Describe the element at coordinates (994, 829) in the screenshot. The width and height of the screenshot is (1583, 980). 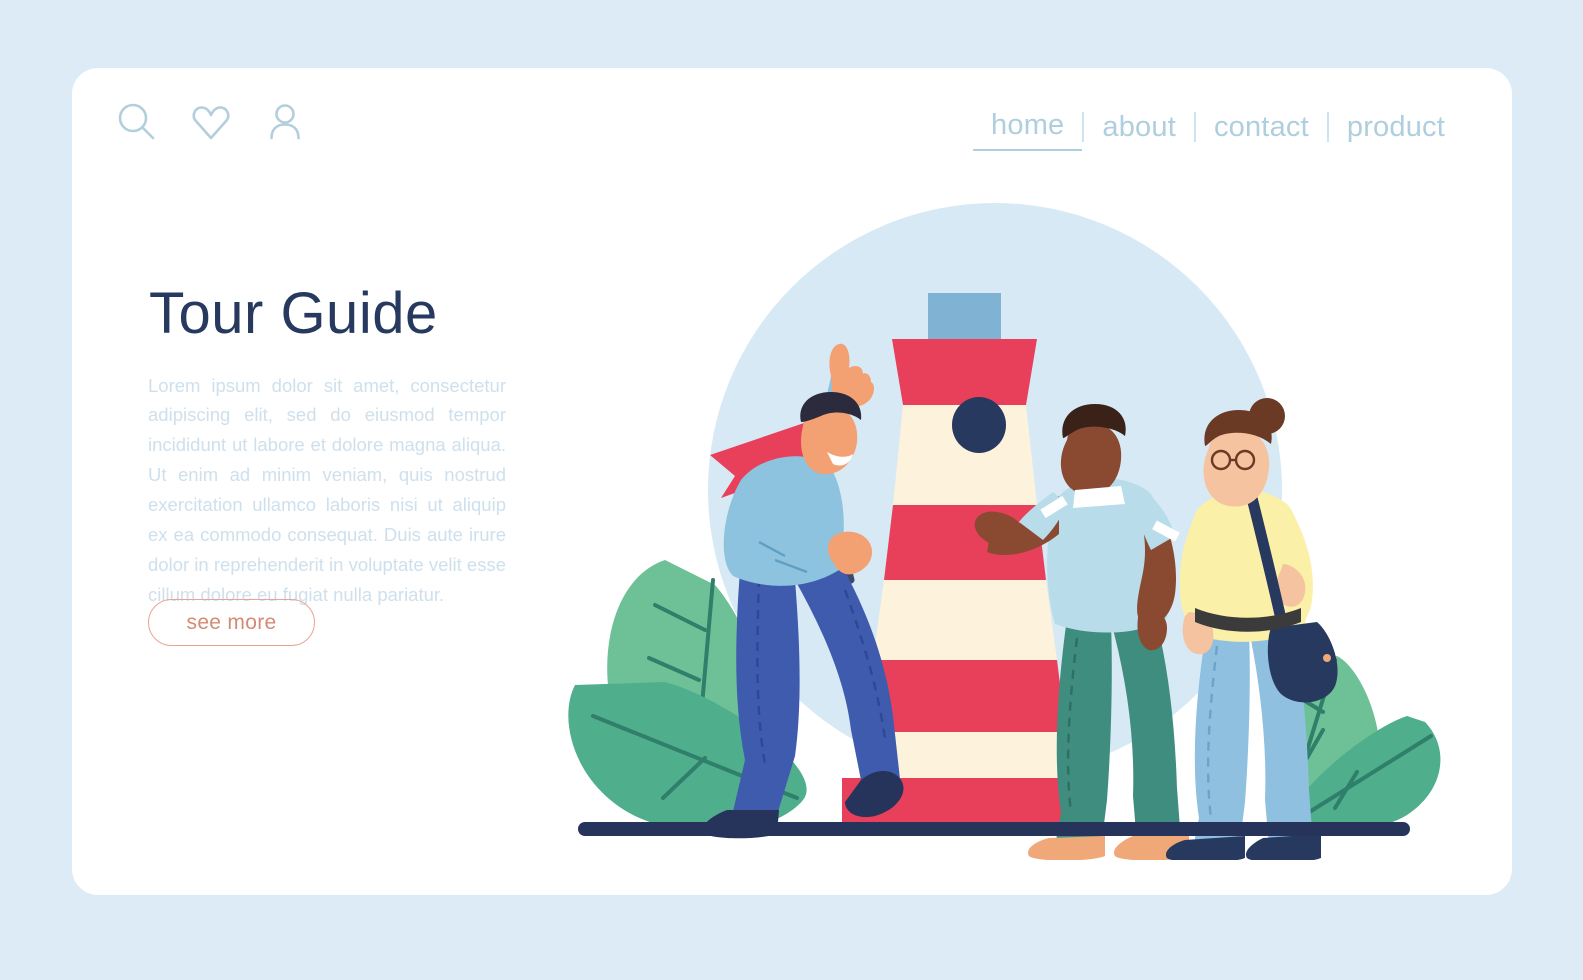
I see `ground-line` at that location.